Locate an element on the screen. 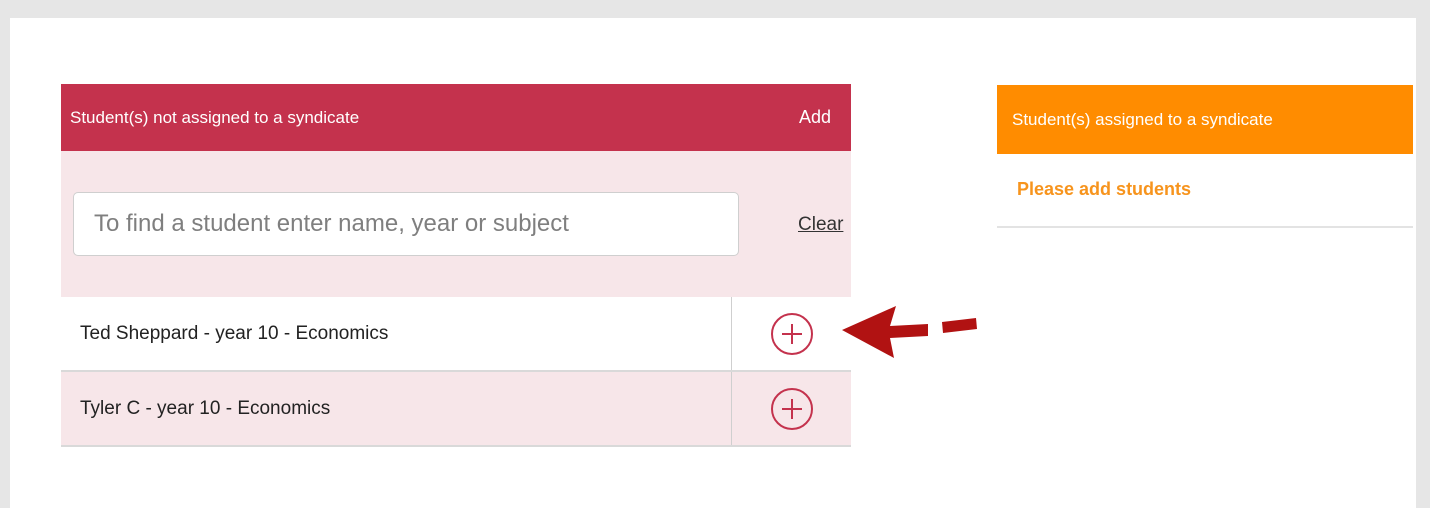 This screenshot has height=508, width=1430. assigned-table-header: Student(s) assigned to a syndicate is located at coordinates (1205, 119).